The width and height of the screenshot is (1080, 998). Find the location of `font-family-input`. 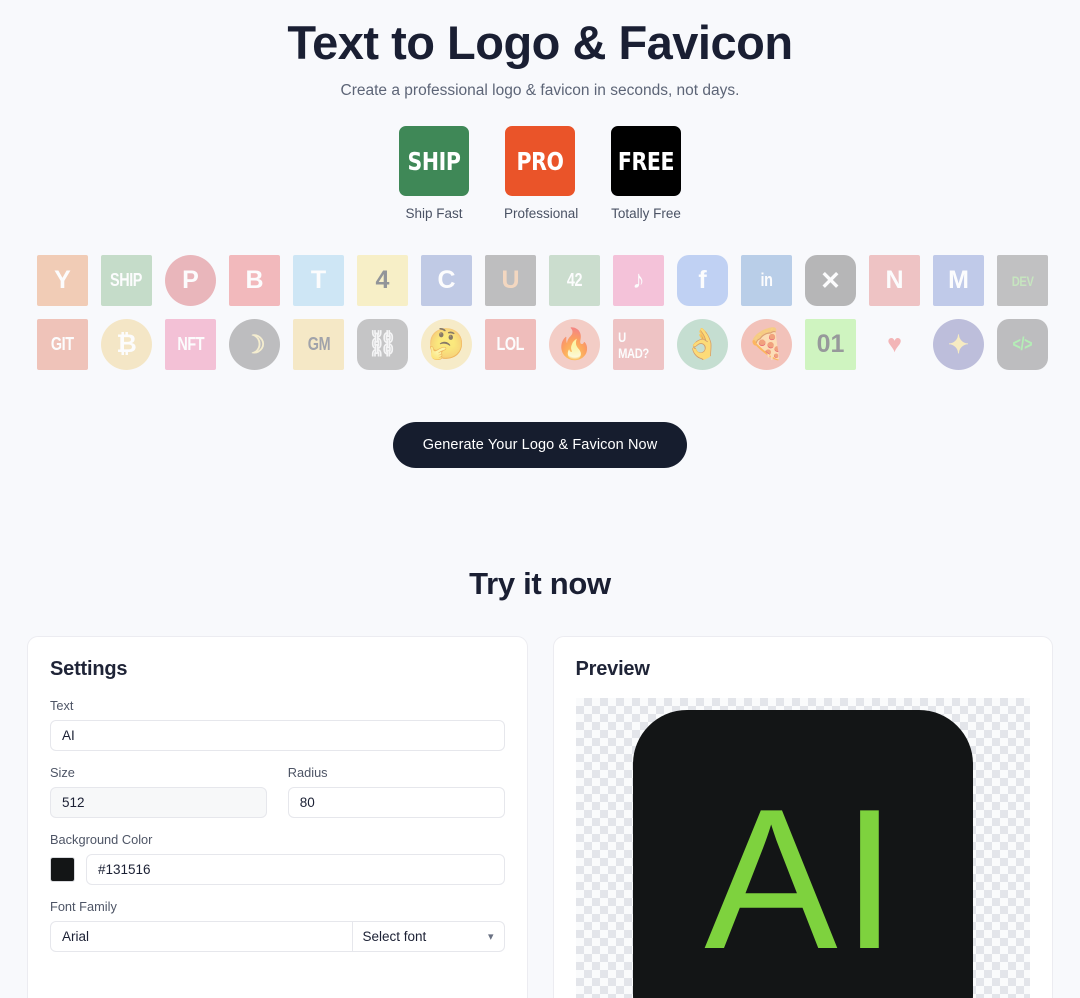

font-family-input is located at coordinates (201, 936).